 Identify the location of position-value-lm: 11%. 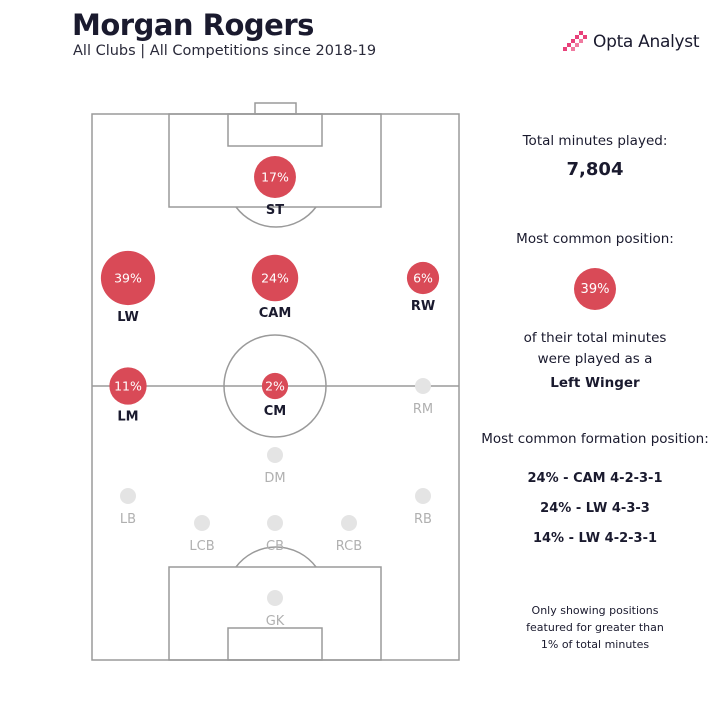
(128, 386).